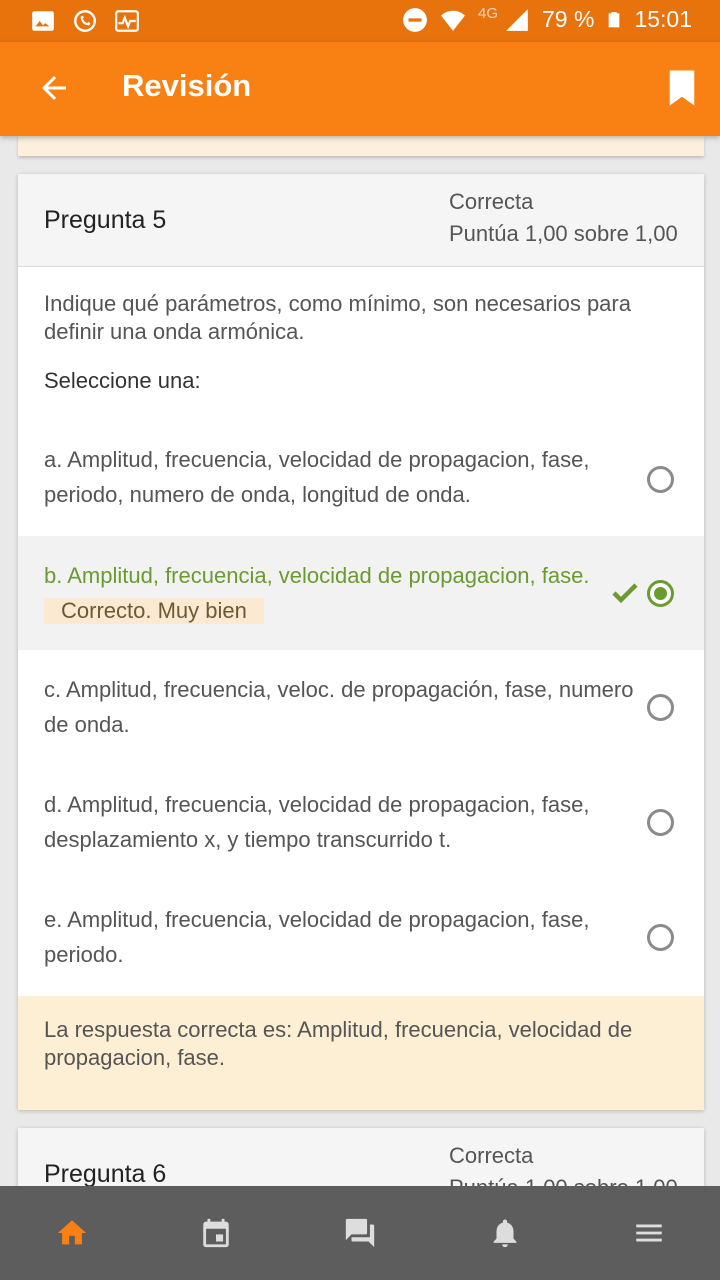 The width and height of the screenshot is (720, 1280). What do you see at coordinates (154, 611) in the screenshot?
I see `option-feedback: Correcto. Muy bien` at bounding box center [154, 611].